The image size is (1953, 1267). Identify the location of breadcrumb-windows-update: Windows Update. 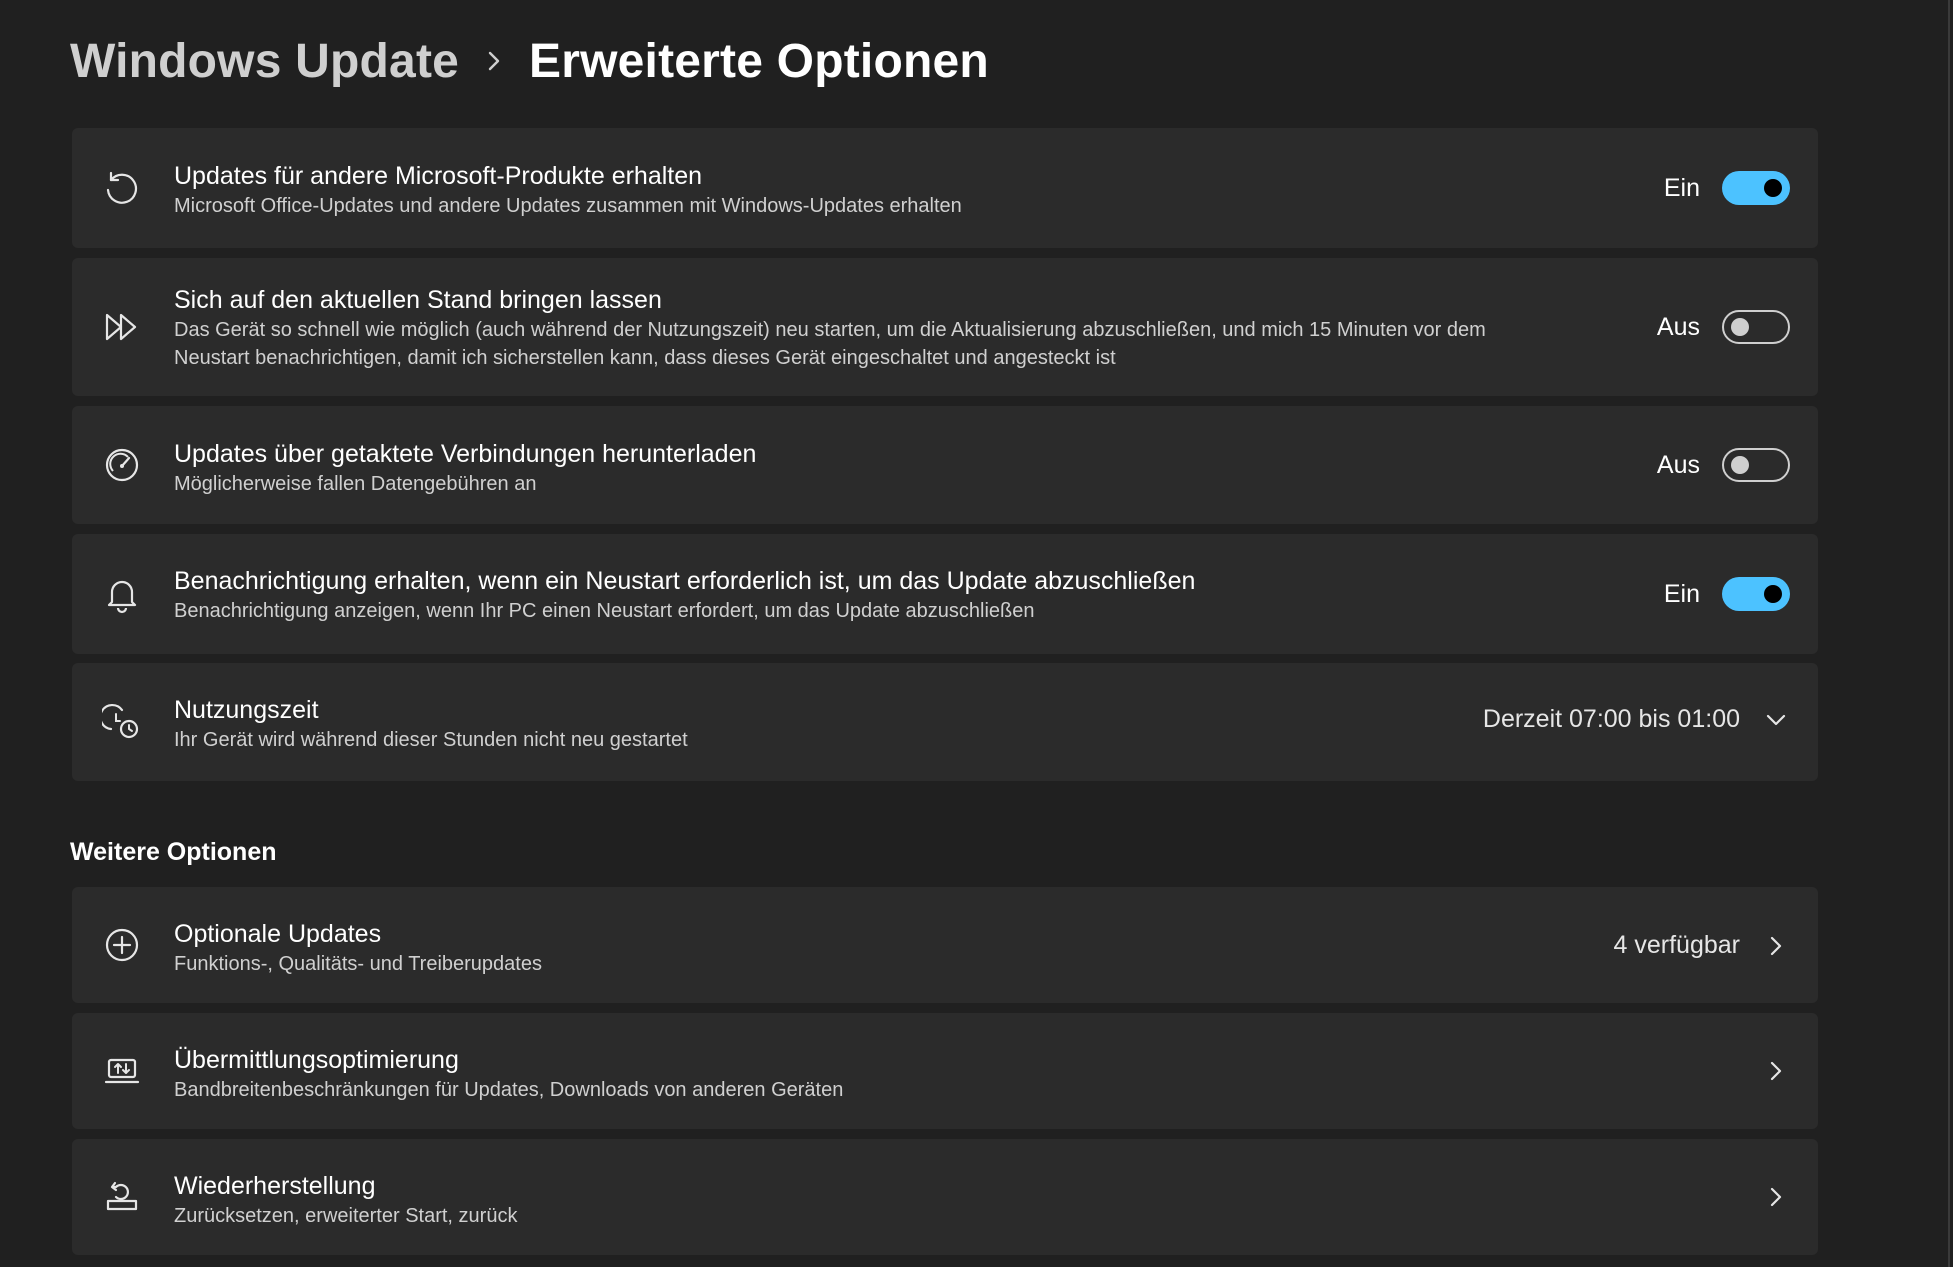
(264, 61).